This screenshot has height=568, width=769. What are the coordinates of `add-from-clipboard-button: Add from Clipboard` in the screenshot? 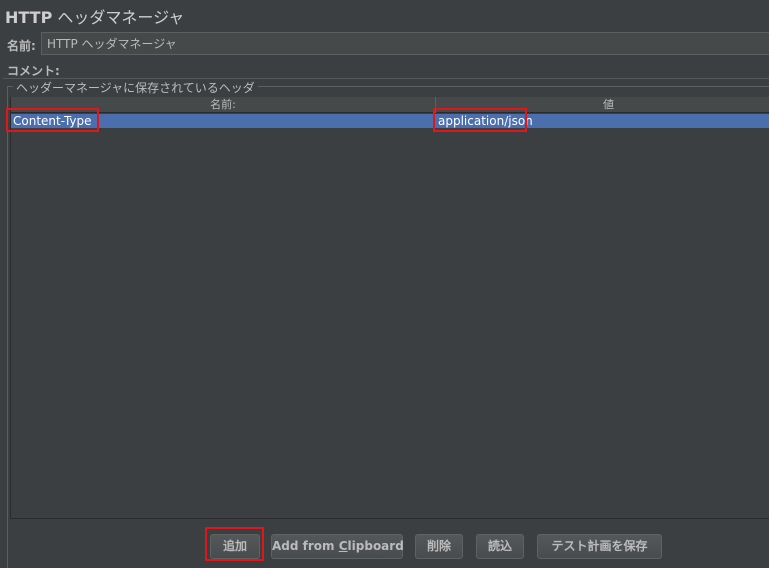 It's located at (337, 546).